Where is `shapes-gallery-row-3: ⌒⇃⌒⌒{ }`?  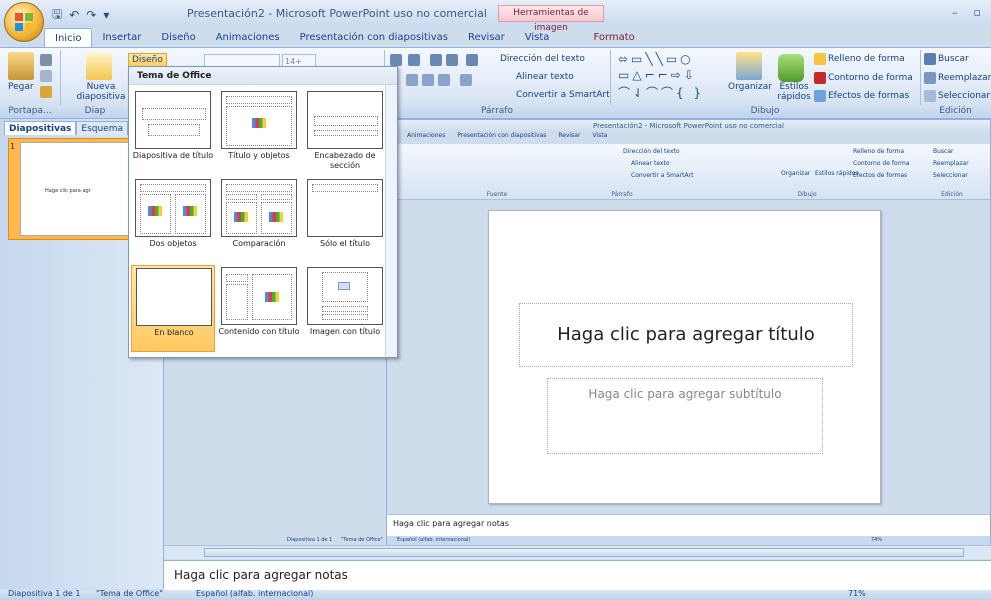 shapes-gallery-row-3: ⌒⇃⌒⌒{ } is located at coordinates (661, 92).